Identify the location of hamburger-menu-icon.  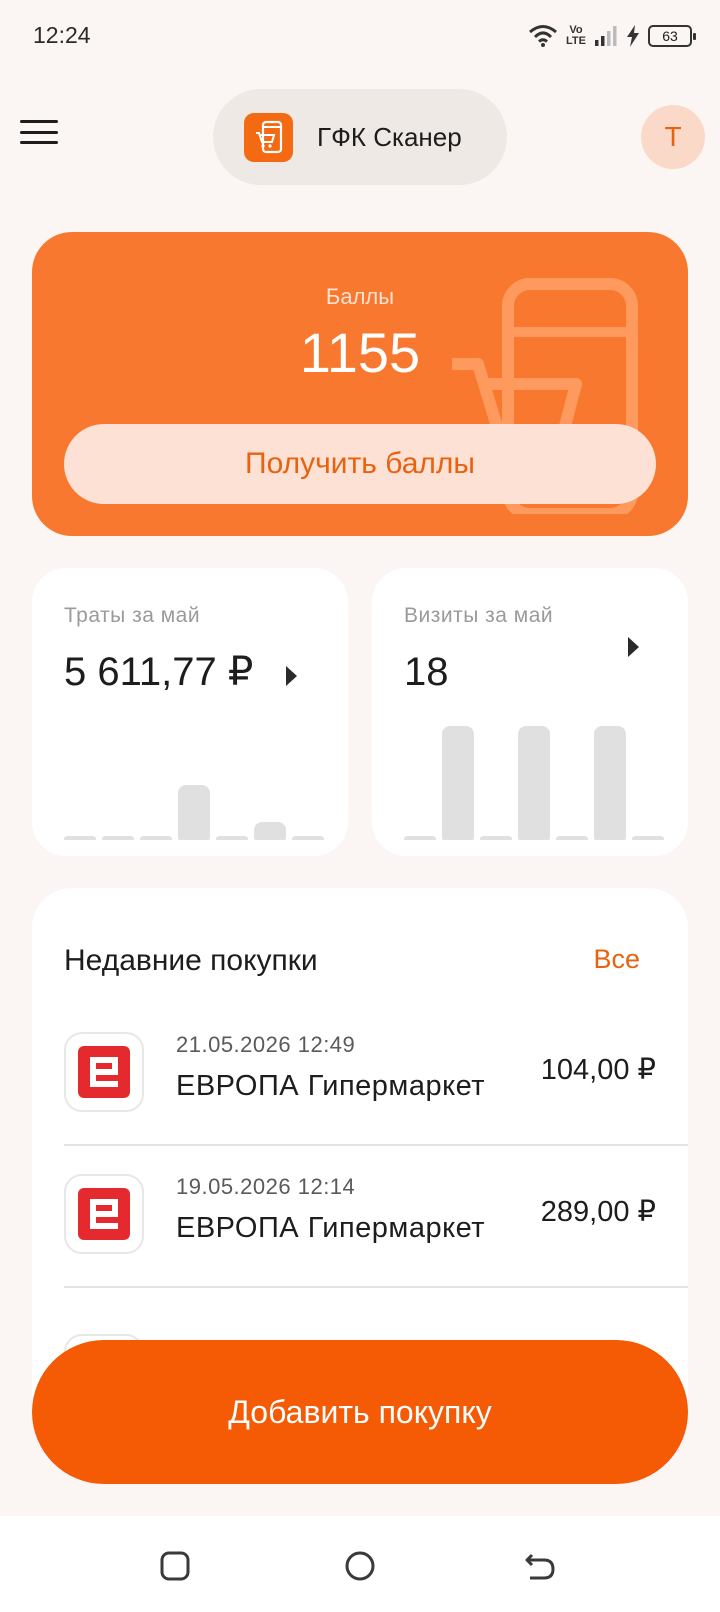
(39, 132).